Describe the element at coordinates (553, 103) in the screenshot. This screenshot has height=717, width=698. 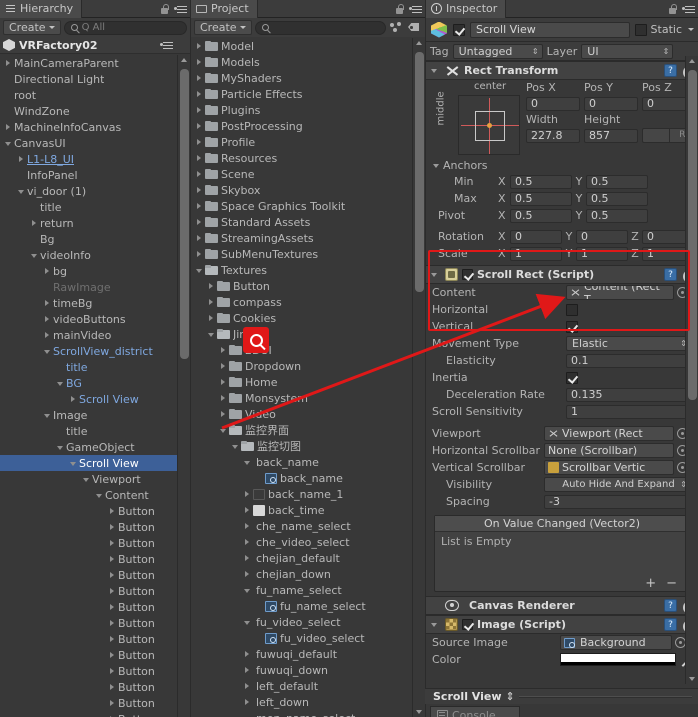
I see `pos-x-input: 0` at that location.